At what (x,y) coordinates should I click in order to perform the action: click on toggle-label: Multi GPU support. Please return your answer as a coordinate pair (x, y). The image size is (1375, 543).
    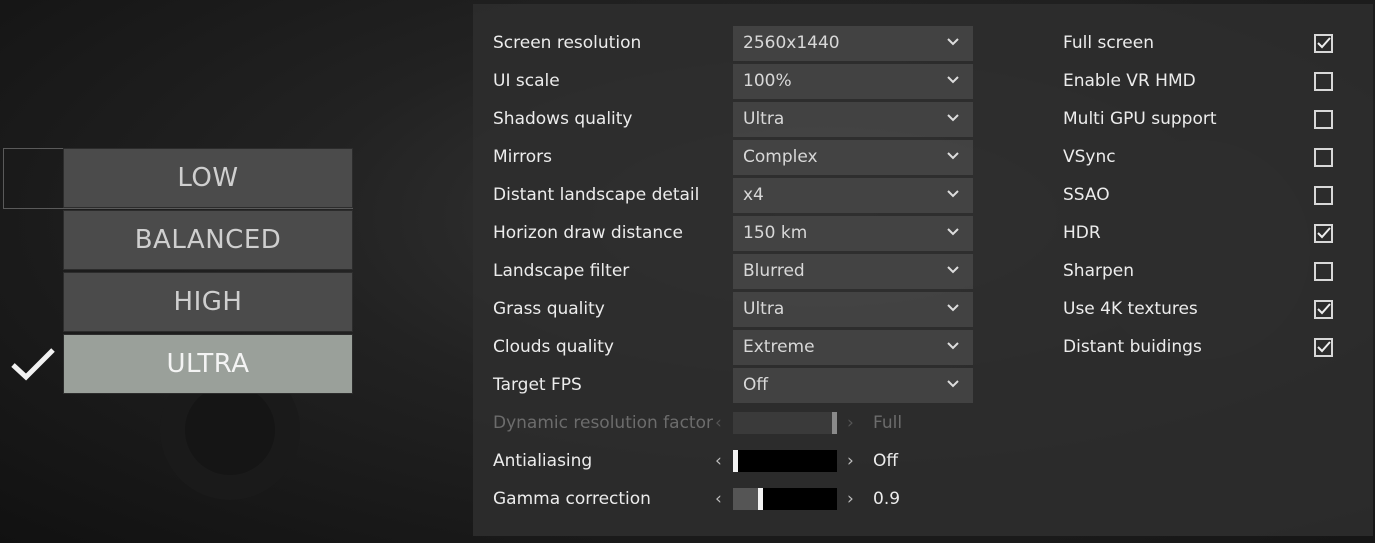
    Looking at the image, I should click on (1140, 119).